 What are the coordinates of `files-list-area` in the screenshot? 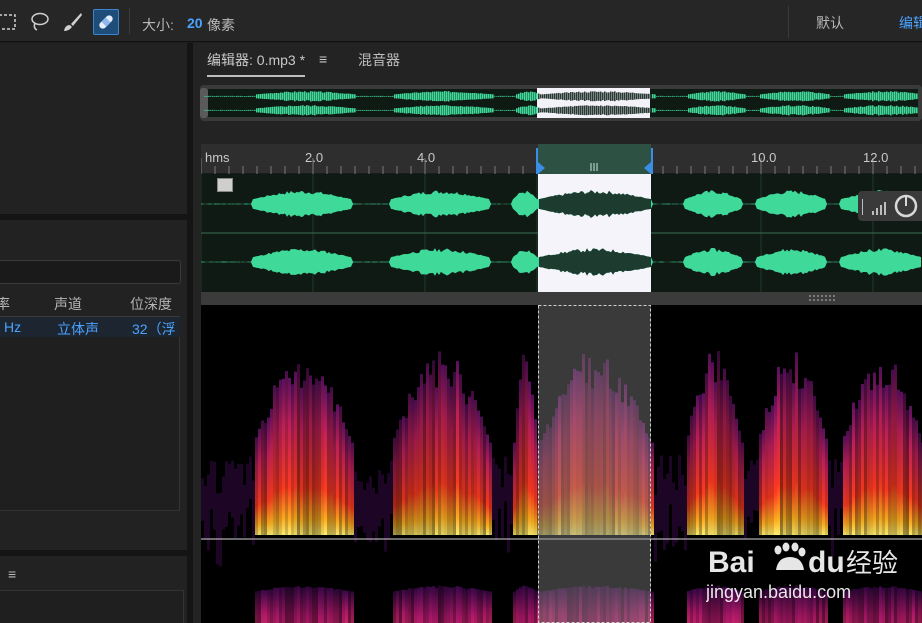 It's located at (90, 424).